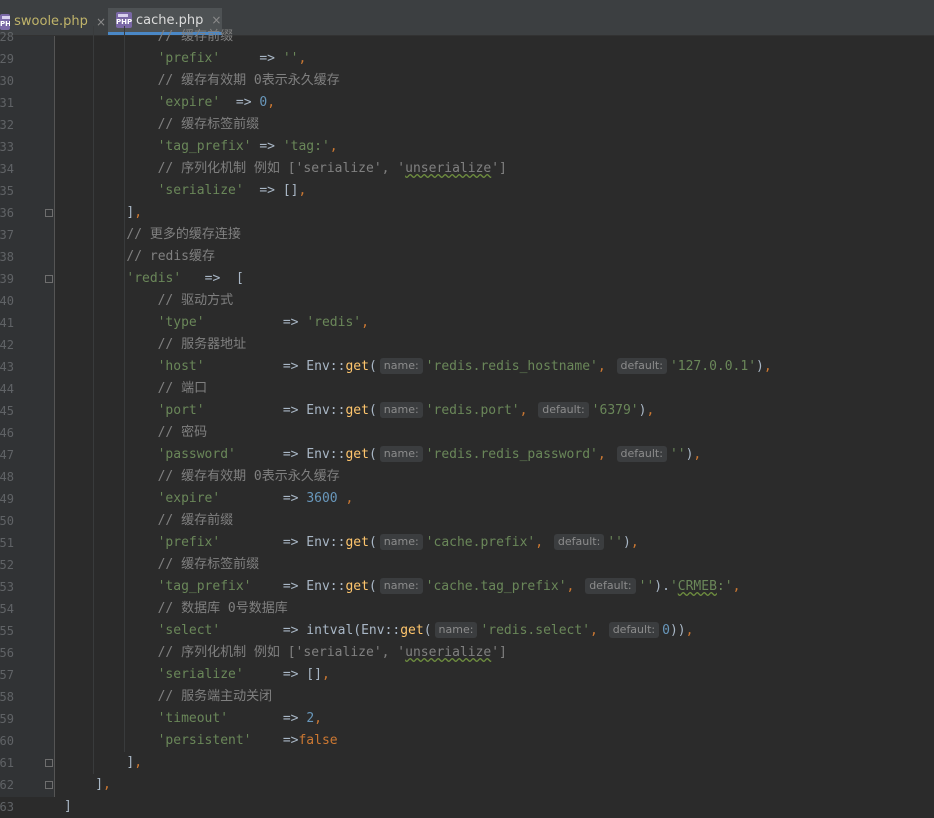 This screenshot has width=934, height=818. What do you see at coordinates (7, 147) in the screenshot?
I see `line-number: 33` at bounding box center [7, 147].